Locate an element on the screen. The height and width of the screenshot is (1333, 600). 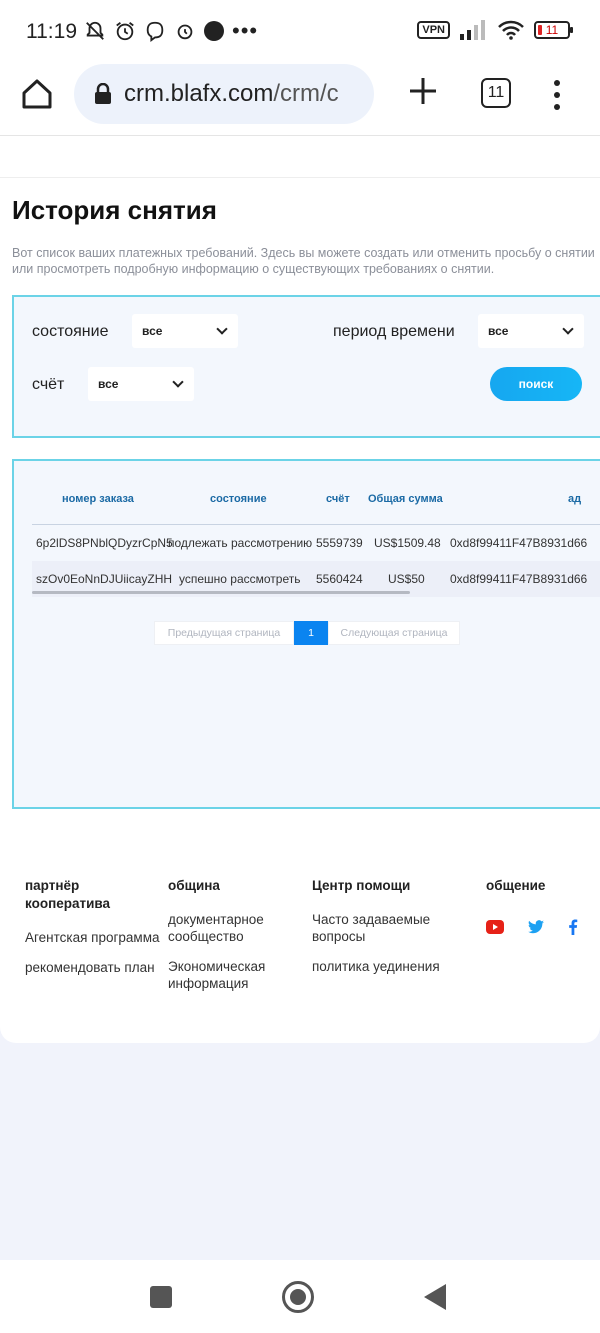
footer-link: Экономическая информация is located at coordinates (233, 975).